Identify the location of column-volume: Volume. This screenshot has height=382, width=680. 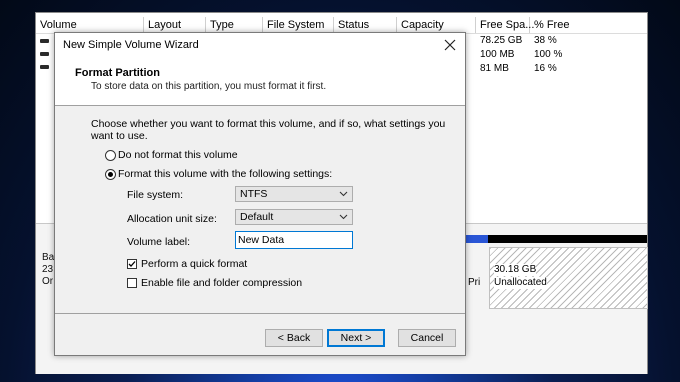
(90, 25).